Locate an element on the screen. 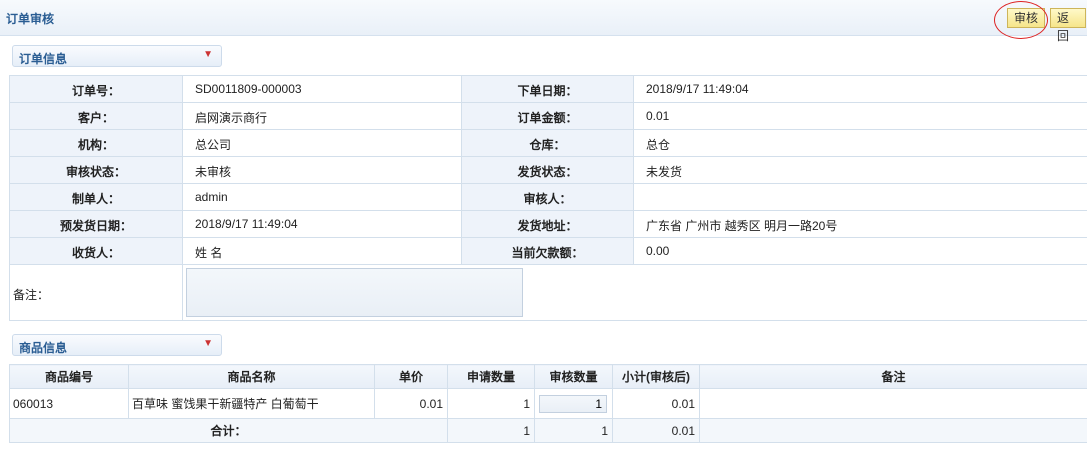 The height and width of the screenshot is (475, 1087). remark-textarea is located at coordinates (354, 292).